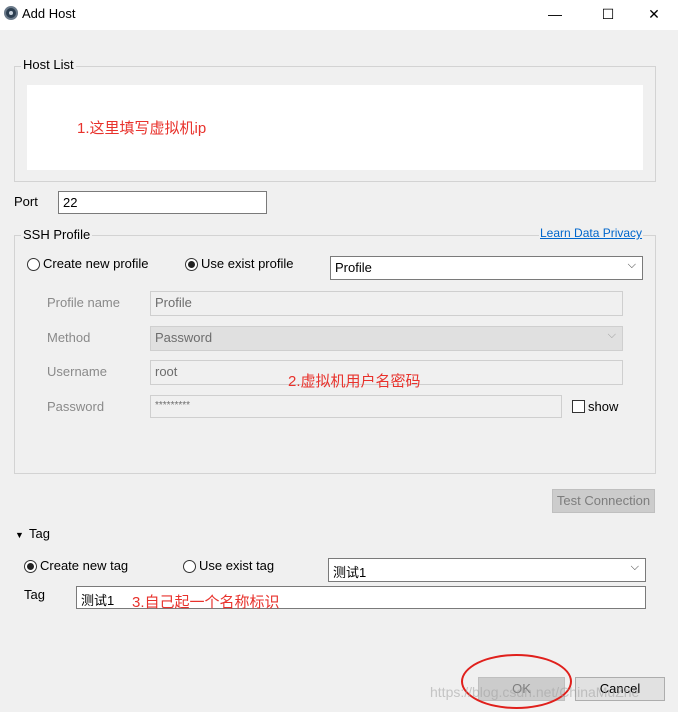 The height and width of the screenshot is (712, 678). I want to click on collapse-triangle-icon: ▼, so click(19, 535).